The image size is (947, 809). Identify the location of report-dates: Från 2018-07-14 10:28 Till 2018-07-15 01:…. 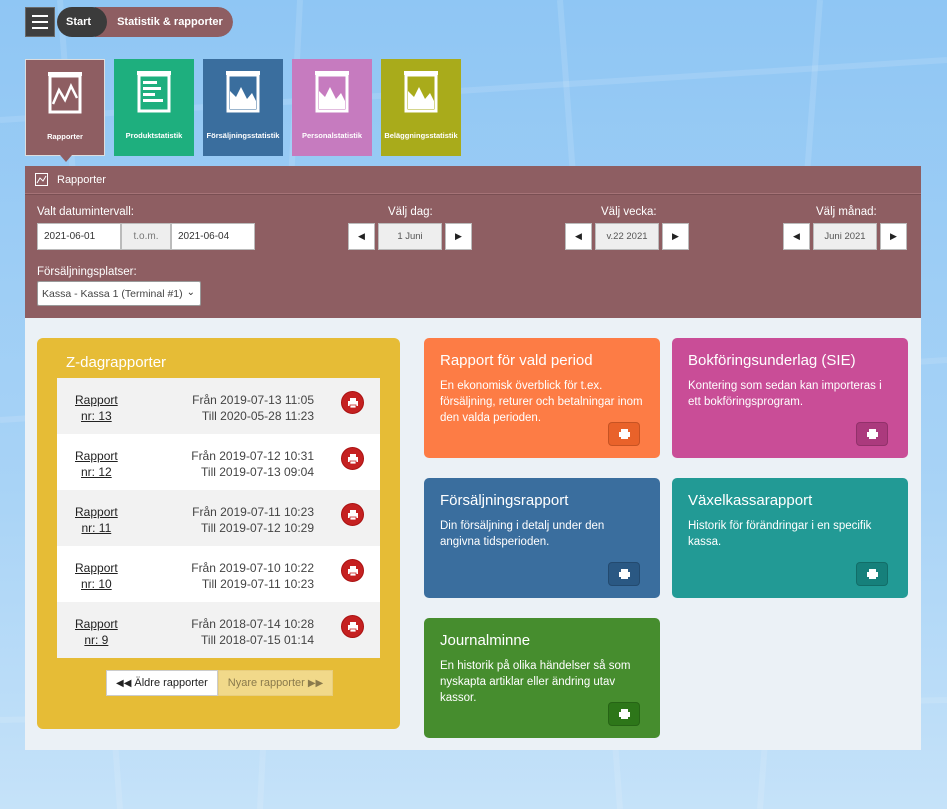
(252, 632).